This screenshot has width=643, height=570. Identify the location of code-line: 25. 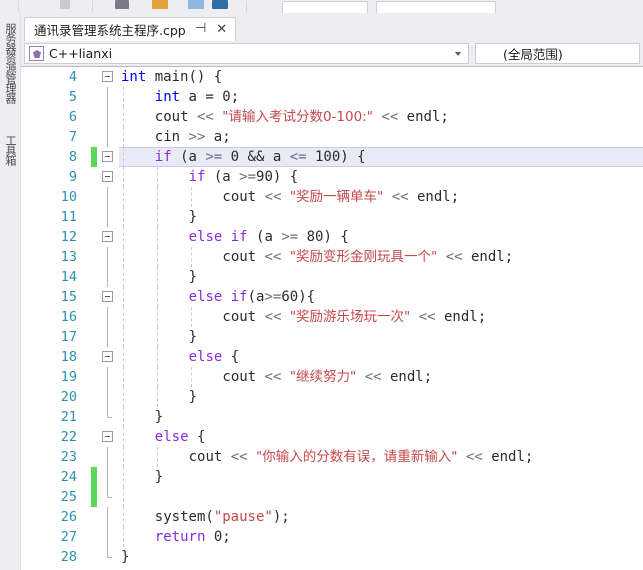
(332, 497).